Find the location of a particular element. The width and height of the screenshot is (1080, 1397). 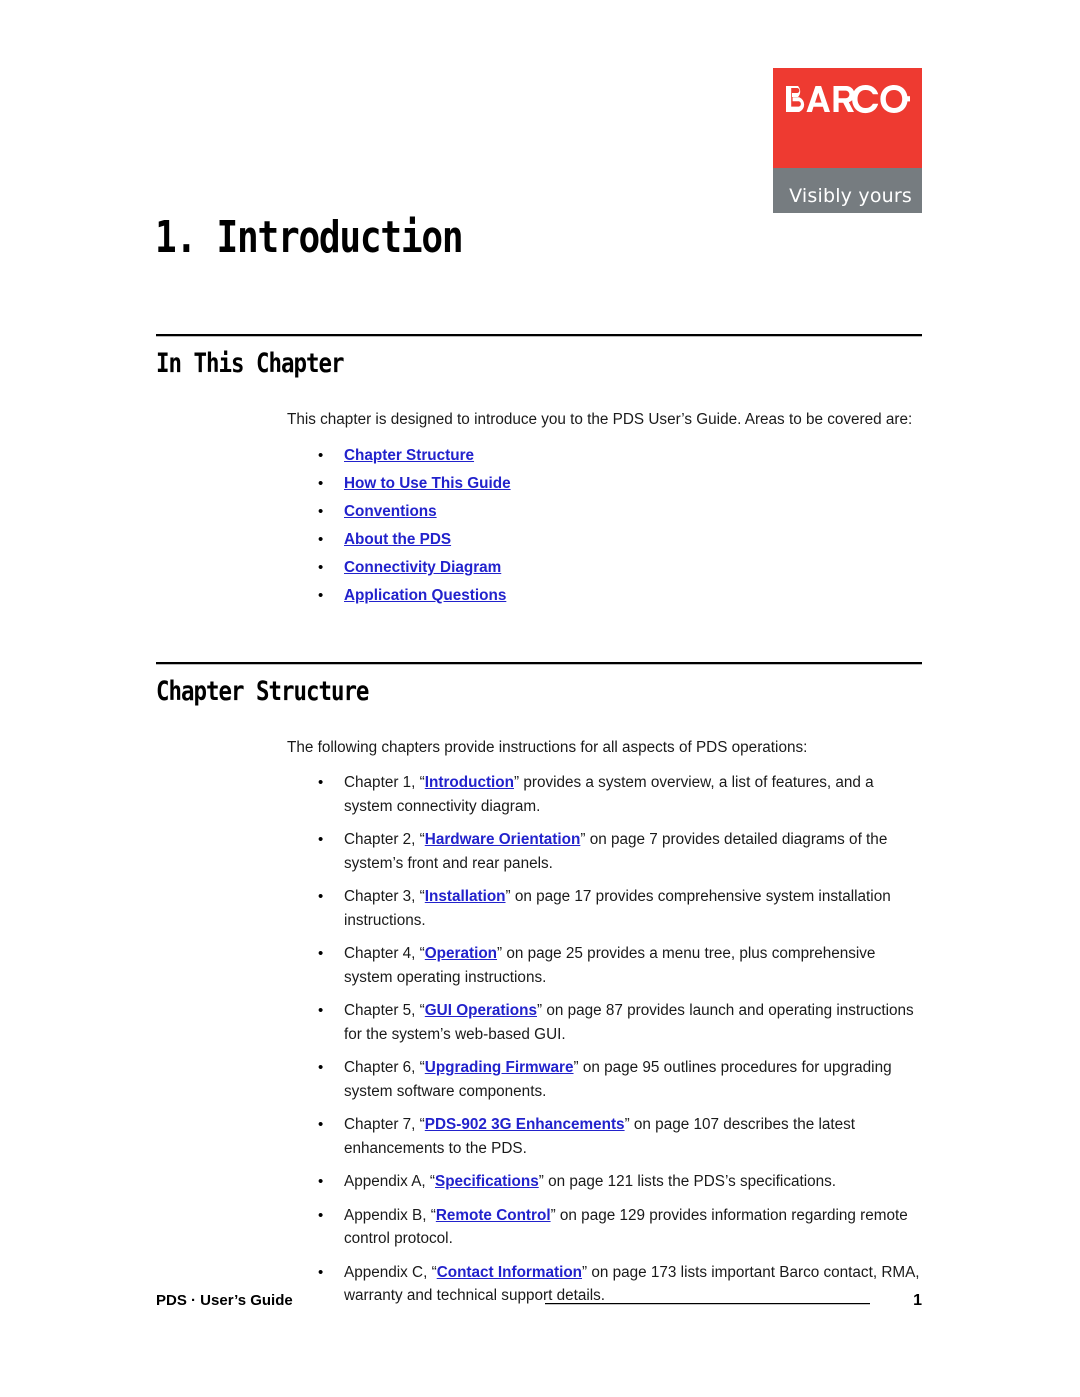

link-how-to-use-this-guide: How to Use This Guide is located at coordinates (427, 483).